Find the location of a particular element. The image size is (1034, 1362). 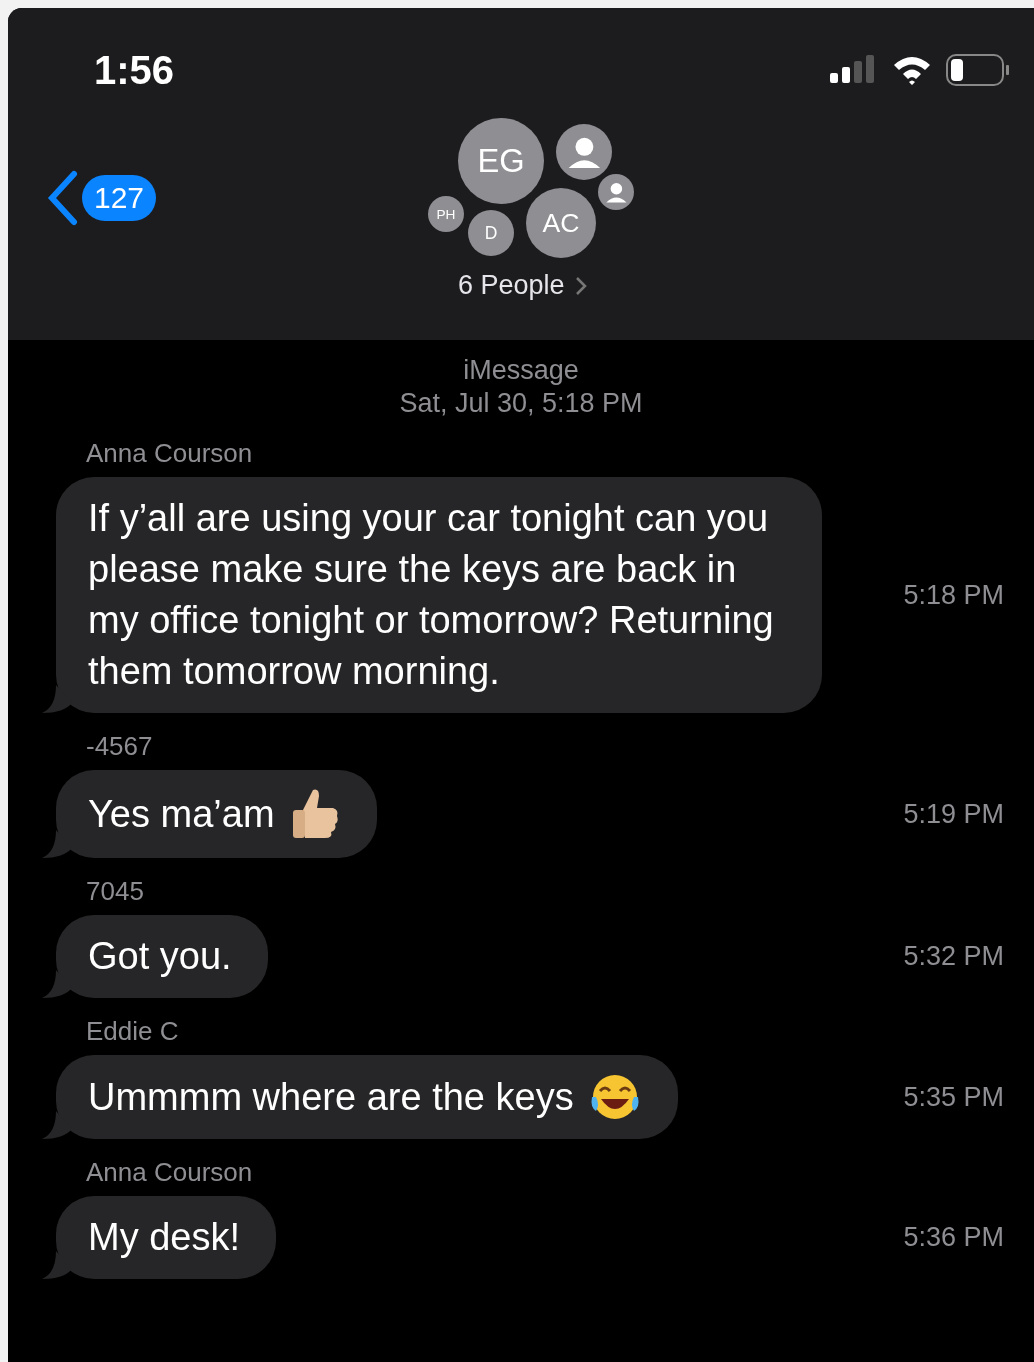

message-bubble: Ummmm where are the keys is located at coordinates (367, 1097).